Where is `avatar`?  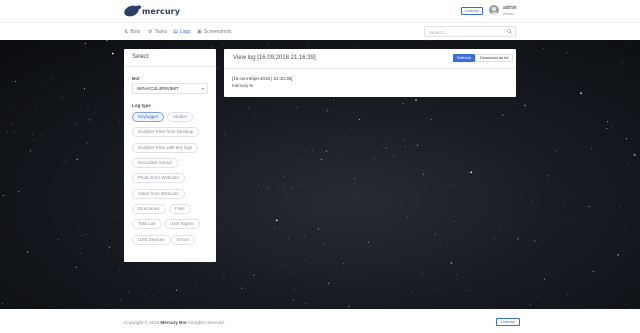 avatar is located at coordinates (494, 10).